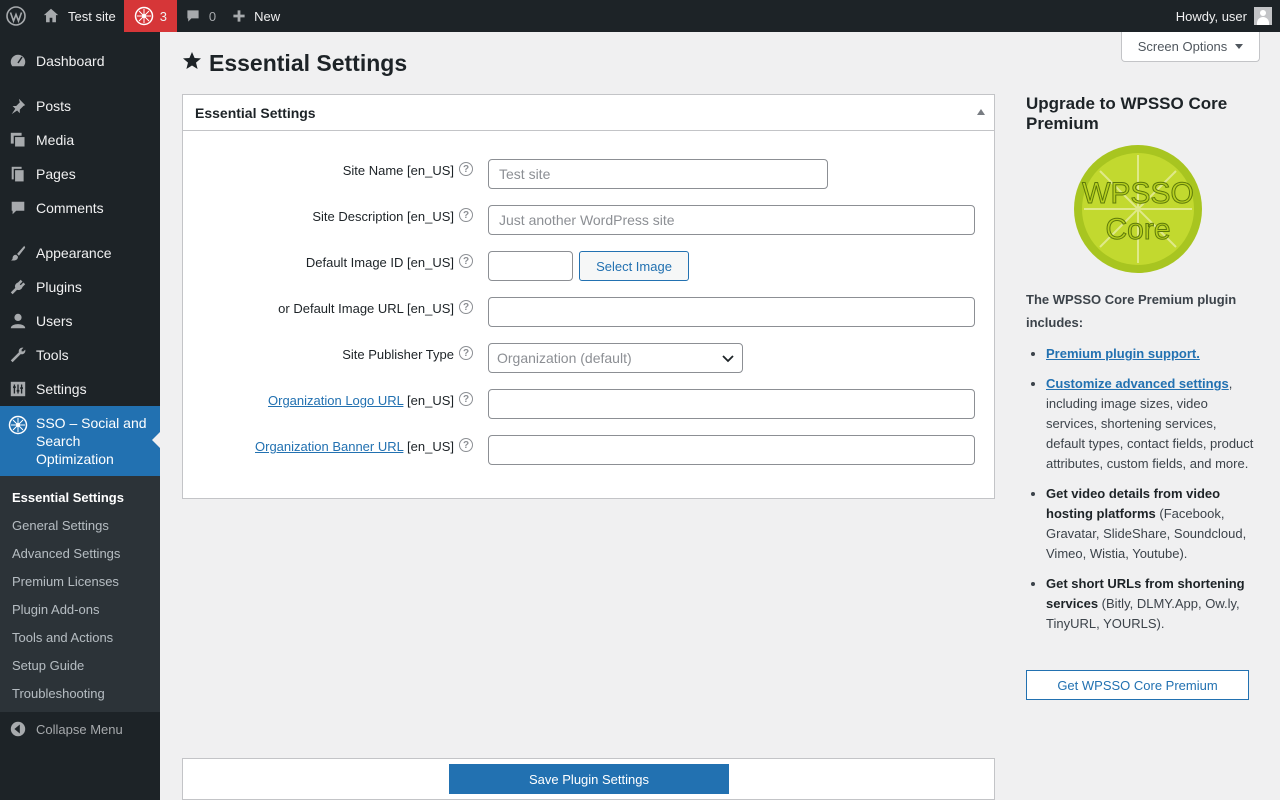 The height and width of the screenshot is (800, 1280). Describe the element at coordinates (267, 16) in the screenshot. I see `new-label: New` at that location.